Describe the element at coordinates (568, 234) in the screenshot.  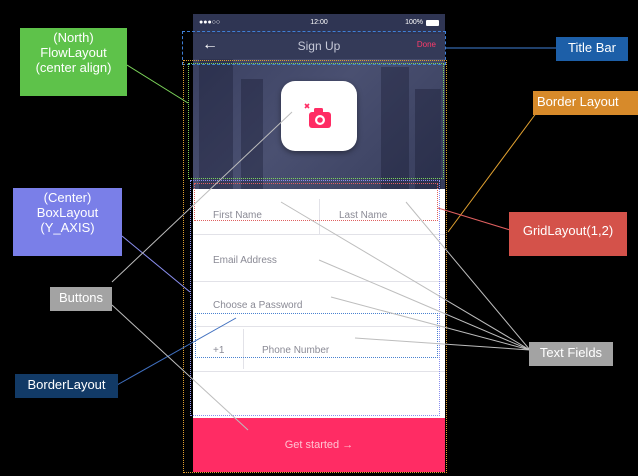
I see `gridlayout-label: GridLayout(1,2)` at that location.